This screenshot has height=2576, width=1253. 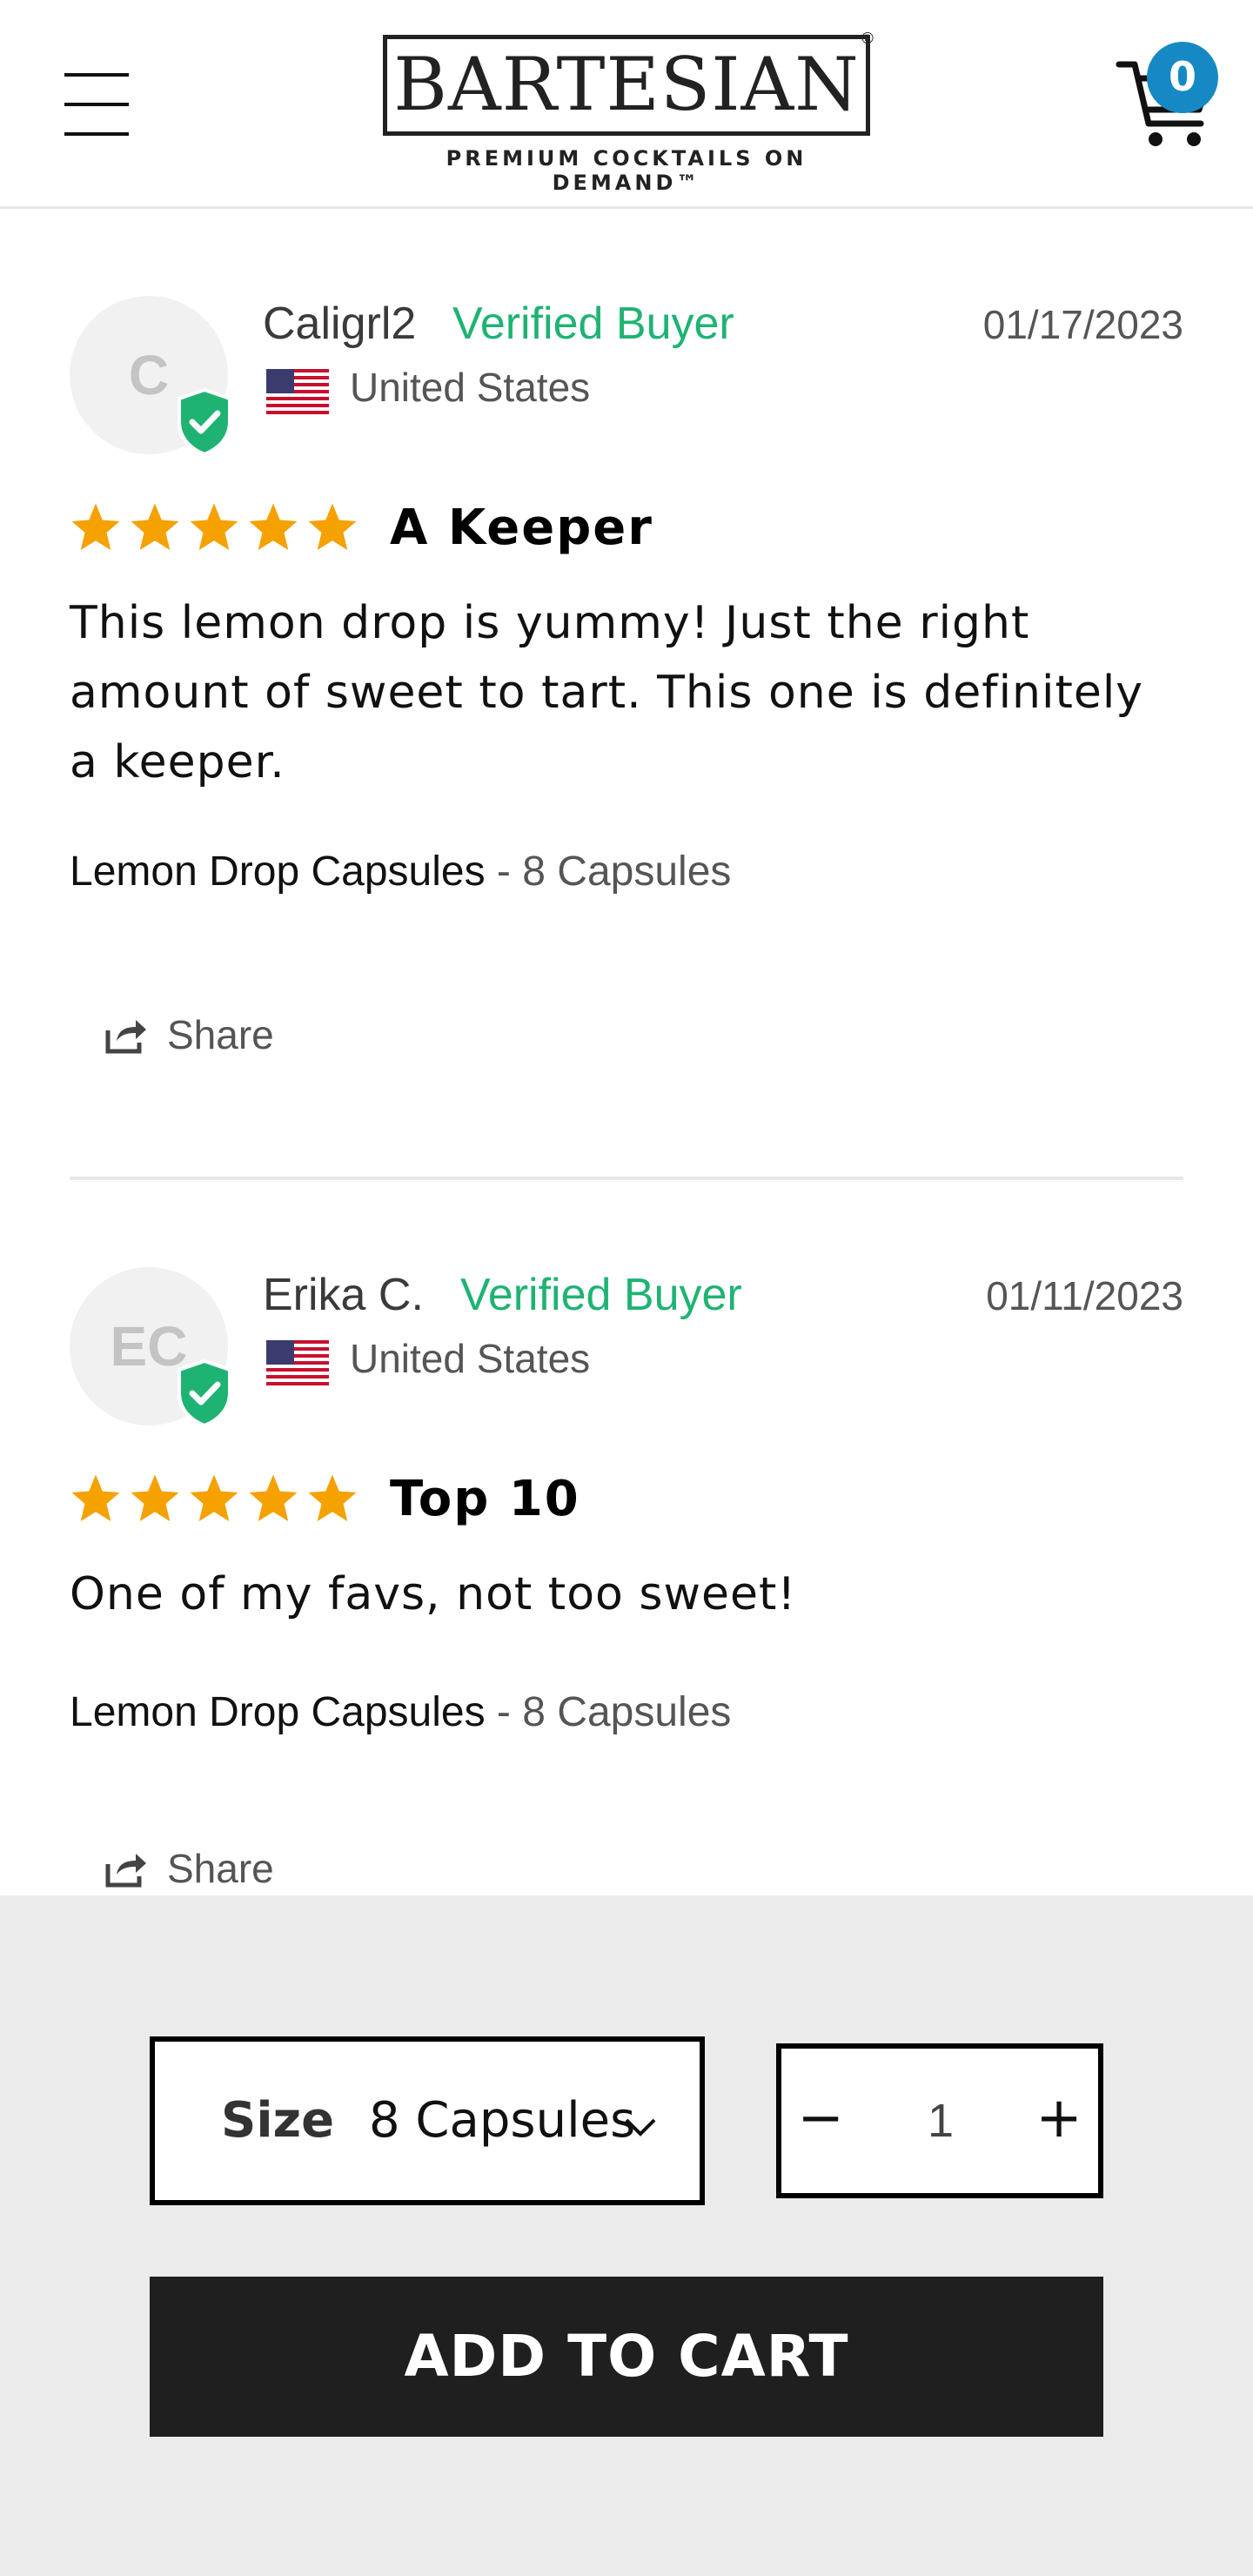 What do you see at coordinates (96, 75) in the screenshot?
I see `hamburger-menu-icon` at bounding box center [96, 75].